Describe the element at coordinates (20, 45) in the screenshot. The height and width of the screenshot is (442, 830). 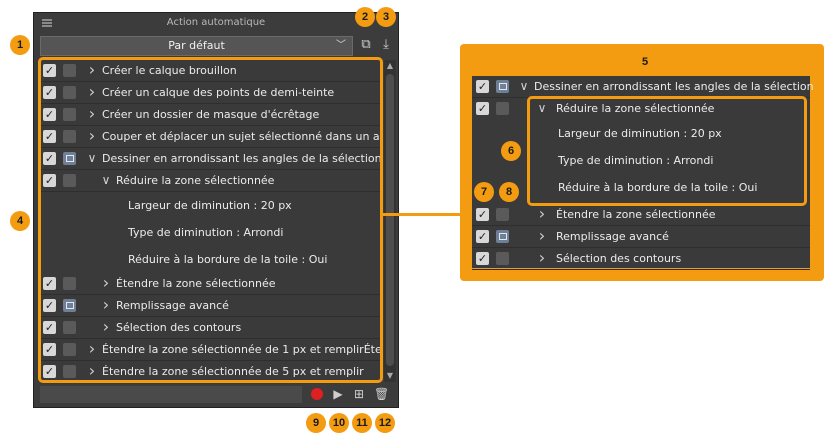
I see `badge-1: 1` at that location.